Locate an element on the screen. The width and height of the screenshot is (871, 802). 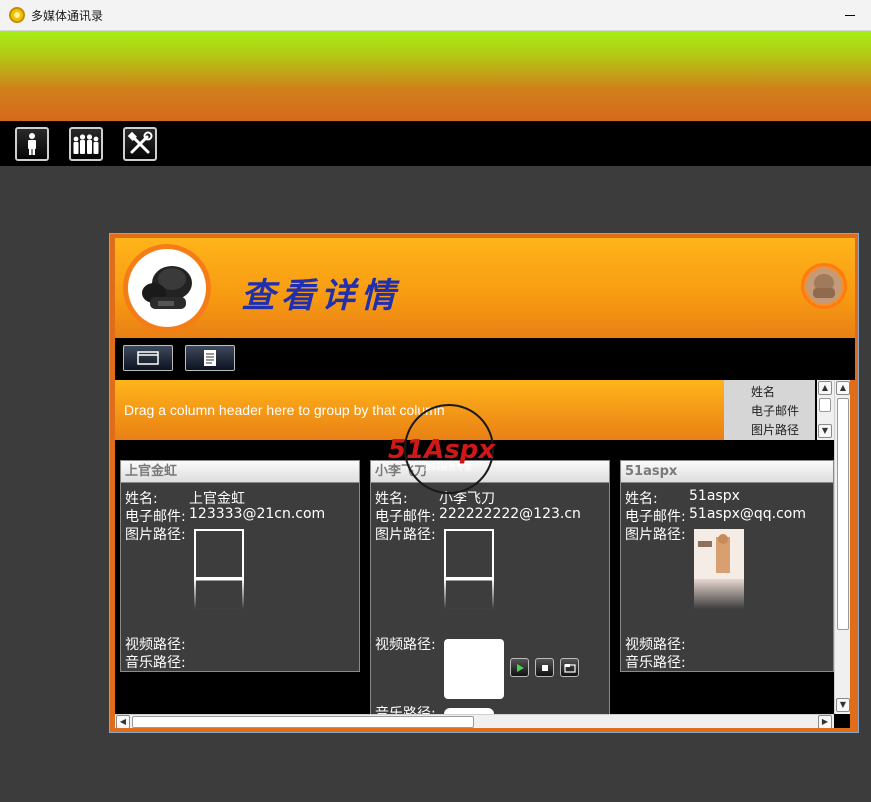
play-icon is located at coordinates (520, 667).